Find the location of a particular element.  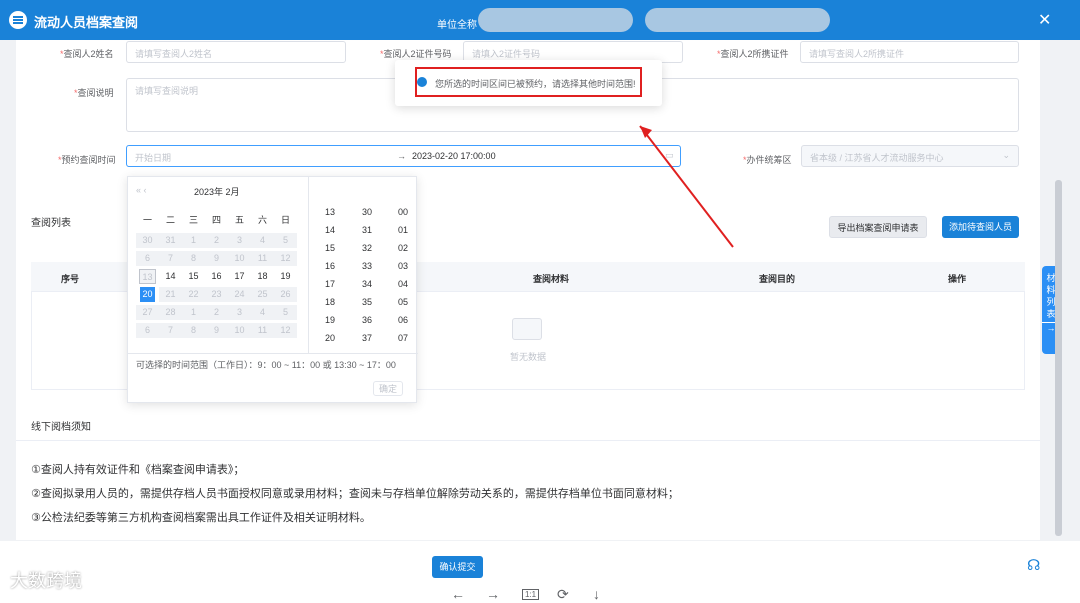

calendar-day: 16 is located at coordinates (216, 276).